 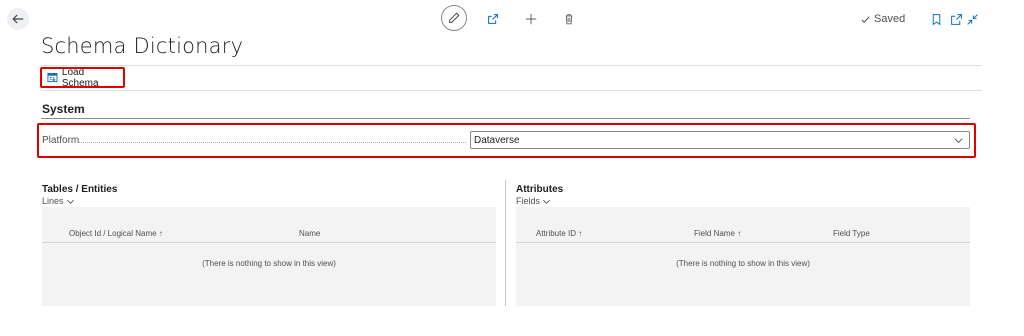 What do you see at coordinates (743, 233) in the screenshot?
I see `attributes-grid-header: Attribute ID ↑ Field Name ↑ Field Type` at bounding box center [743, 233].